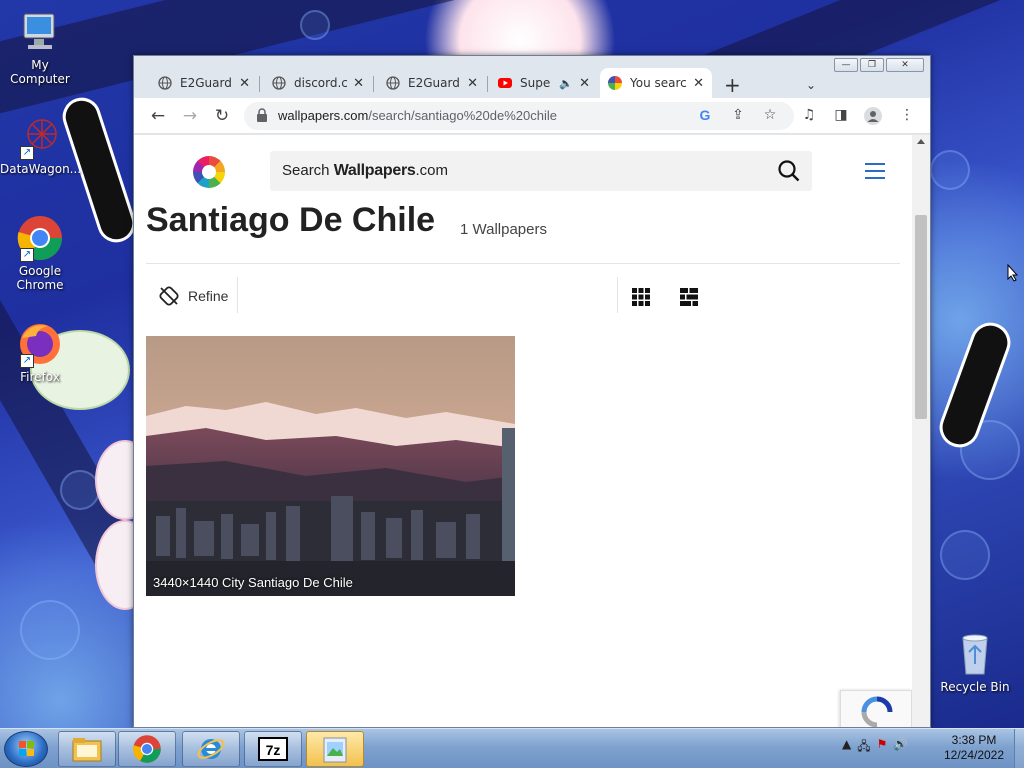 This screenshot has height=768, width=1024. I want to click on taskbar-paint, so click(335, 749).